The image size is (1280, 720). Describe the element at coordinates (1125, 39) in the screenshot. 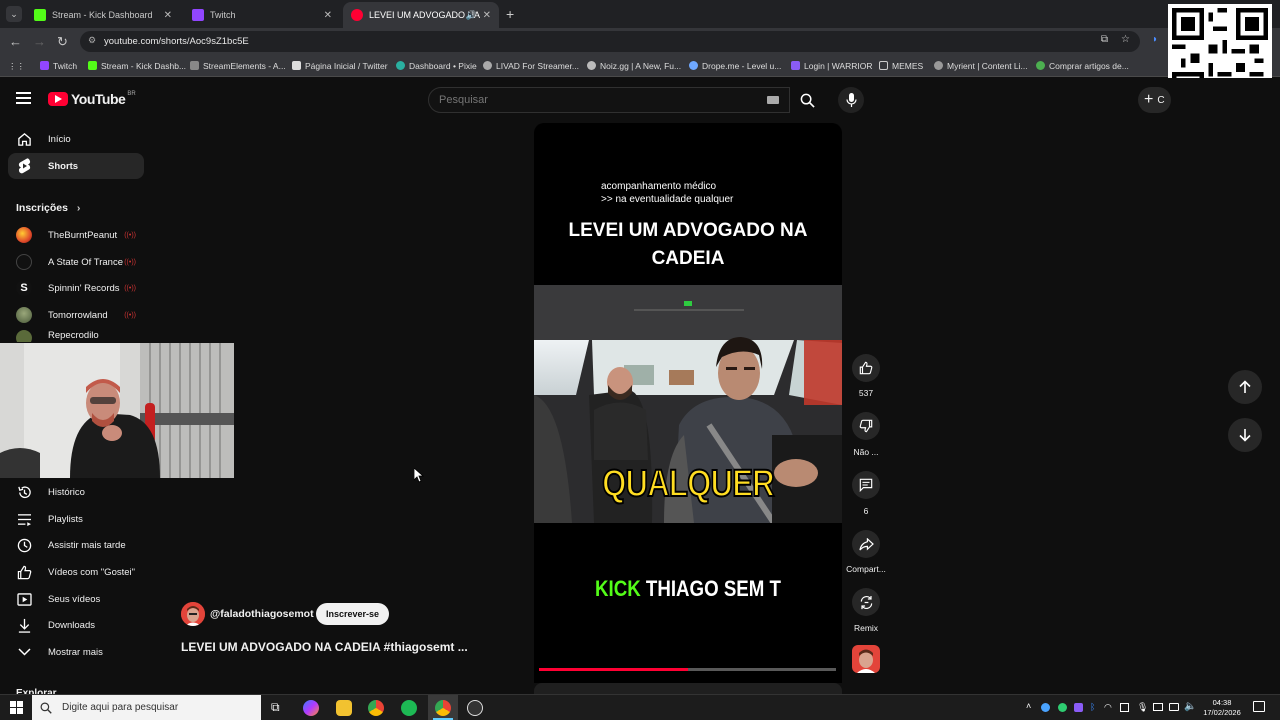

I see `bookmark-star-icon: ☆` at that location.